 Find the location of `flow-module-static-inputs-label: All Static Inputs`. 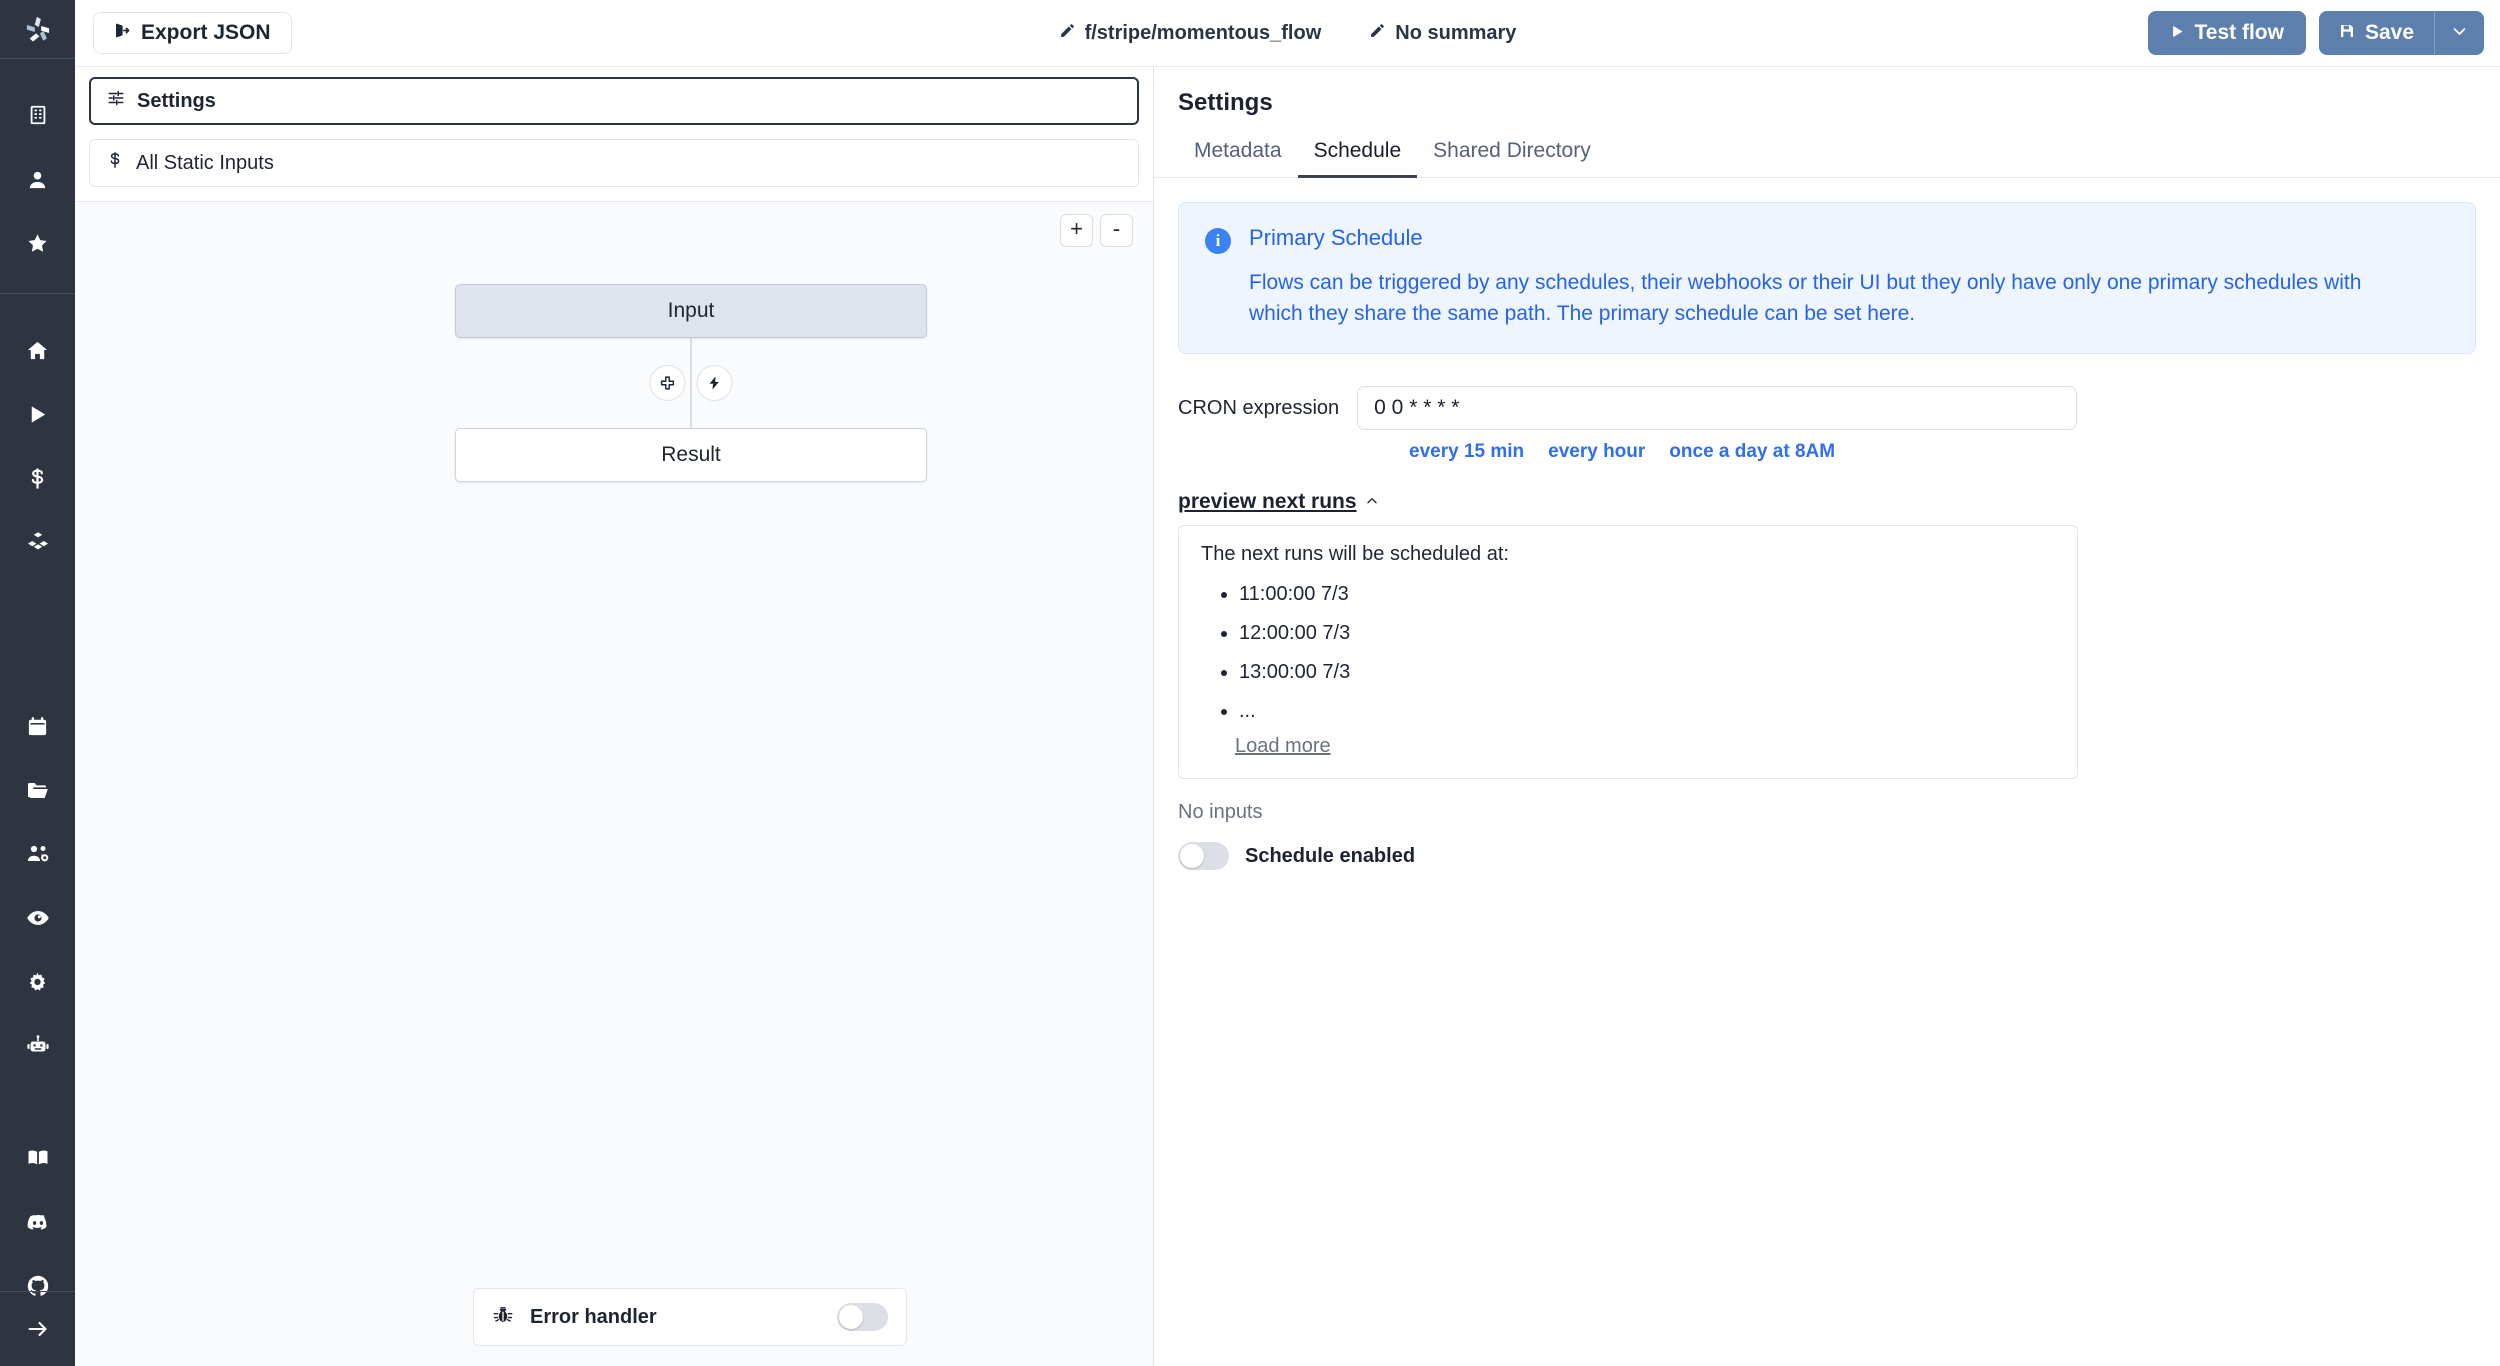

flow-module-static-inputs-label: All Static Inputs is located at coordinates (205, 163).